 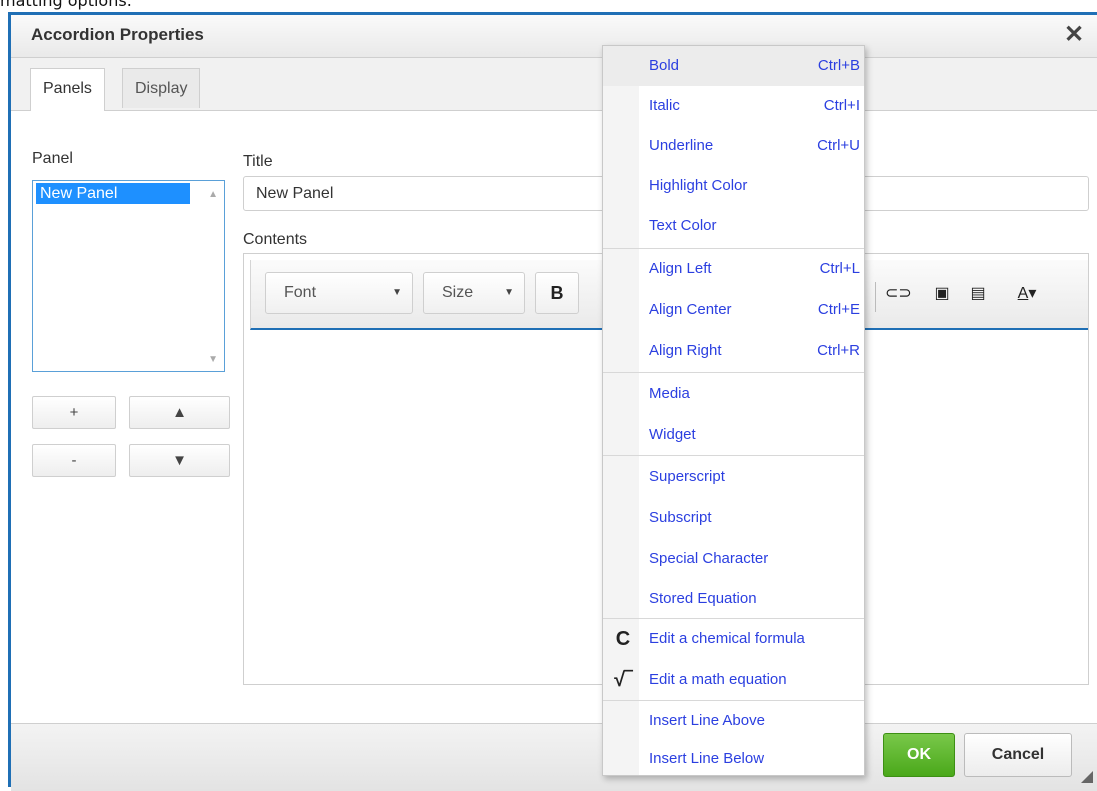 What do you see at coordinates (664, 105) in the screenshot?
I see `menu-item-label: Italic` at bounding box center [664, 105].